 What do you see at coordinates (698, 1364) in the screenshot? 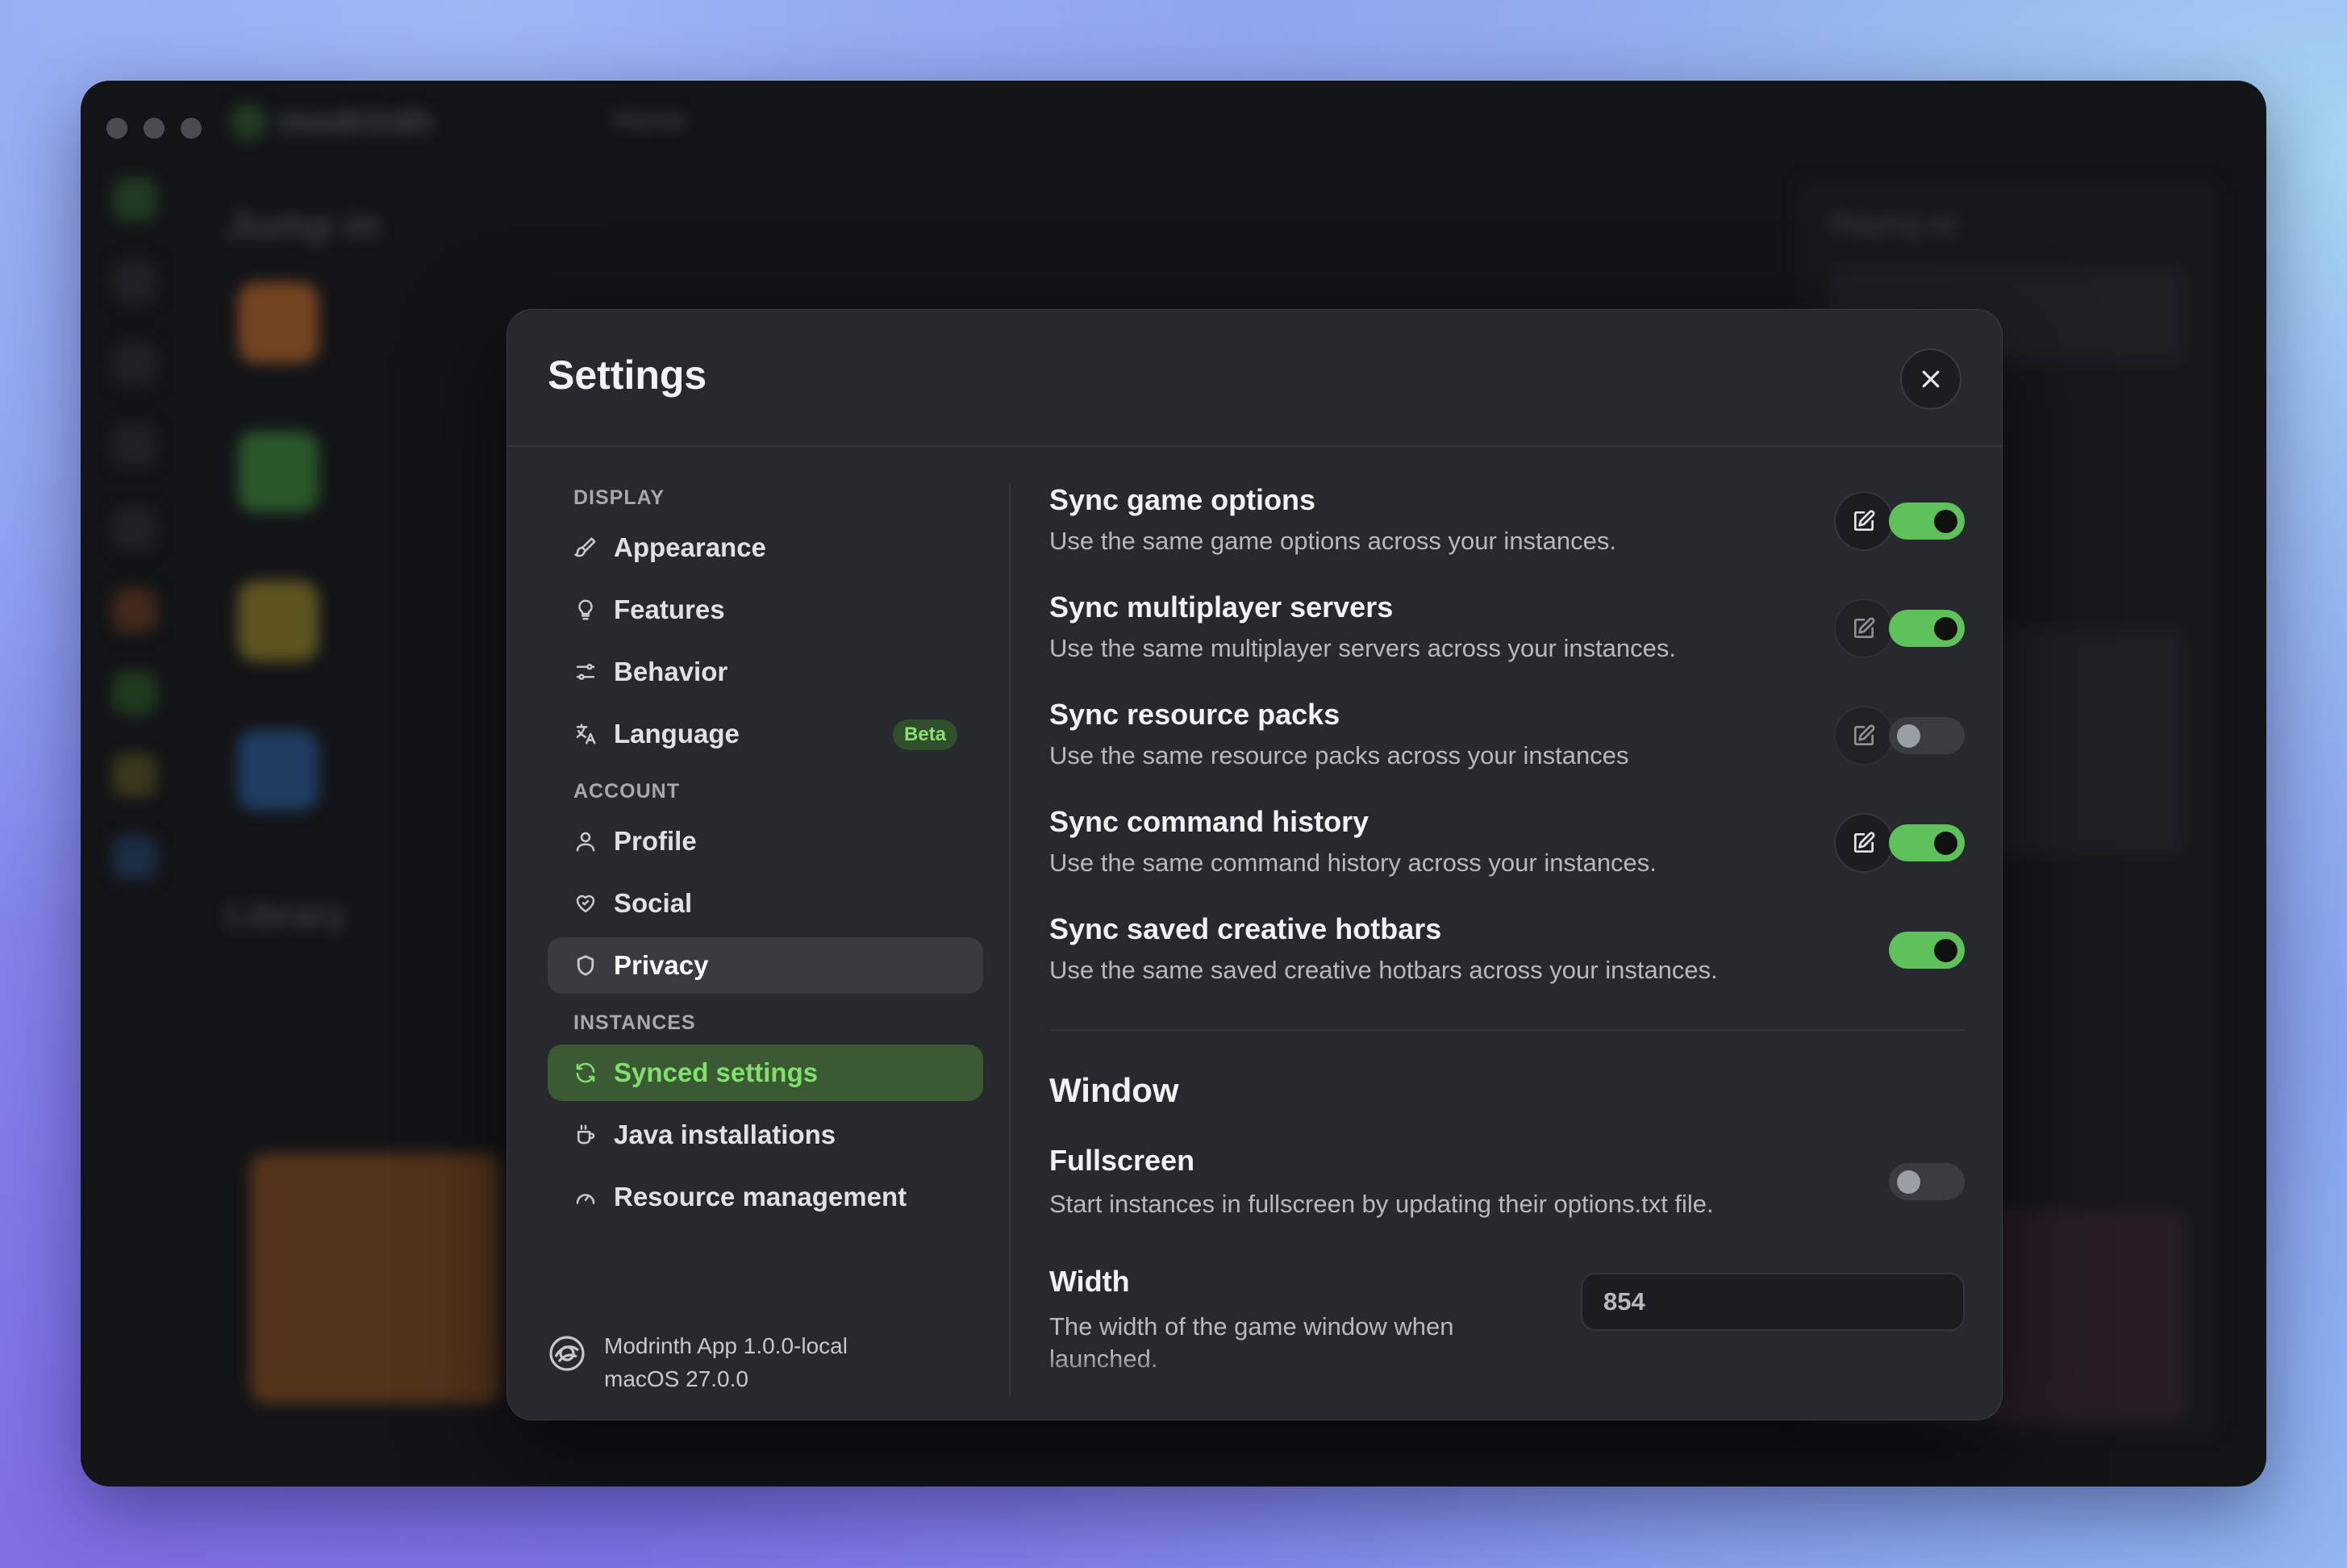
I see `app-version-info: Modrinth App 1.0.0-local macOS 27.0.0` at bounding box center [698, 1364].